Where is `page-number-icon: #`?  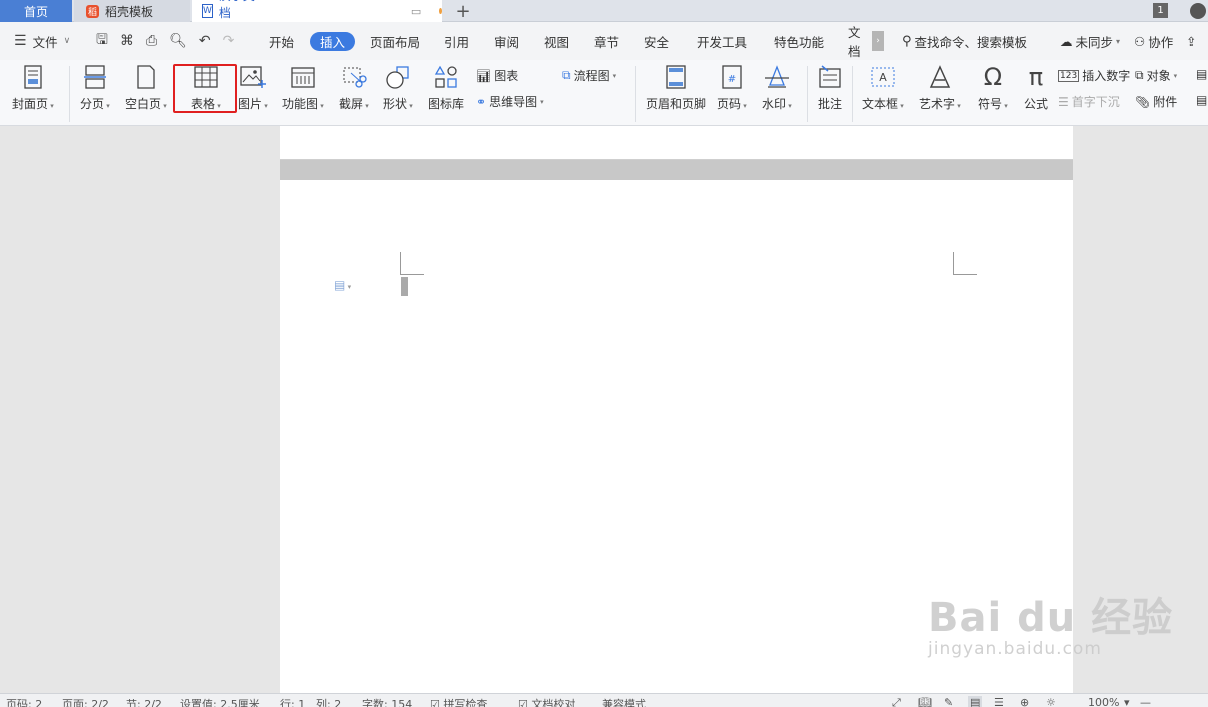
page-number-icon: # is located at coordinates (732, 77).